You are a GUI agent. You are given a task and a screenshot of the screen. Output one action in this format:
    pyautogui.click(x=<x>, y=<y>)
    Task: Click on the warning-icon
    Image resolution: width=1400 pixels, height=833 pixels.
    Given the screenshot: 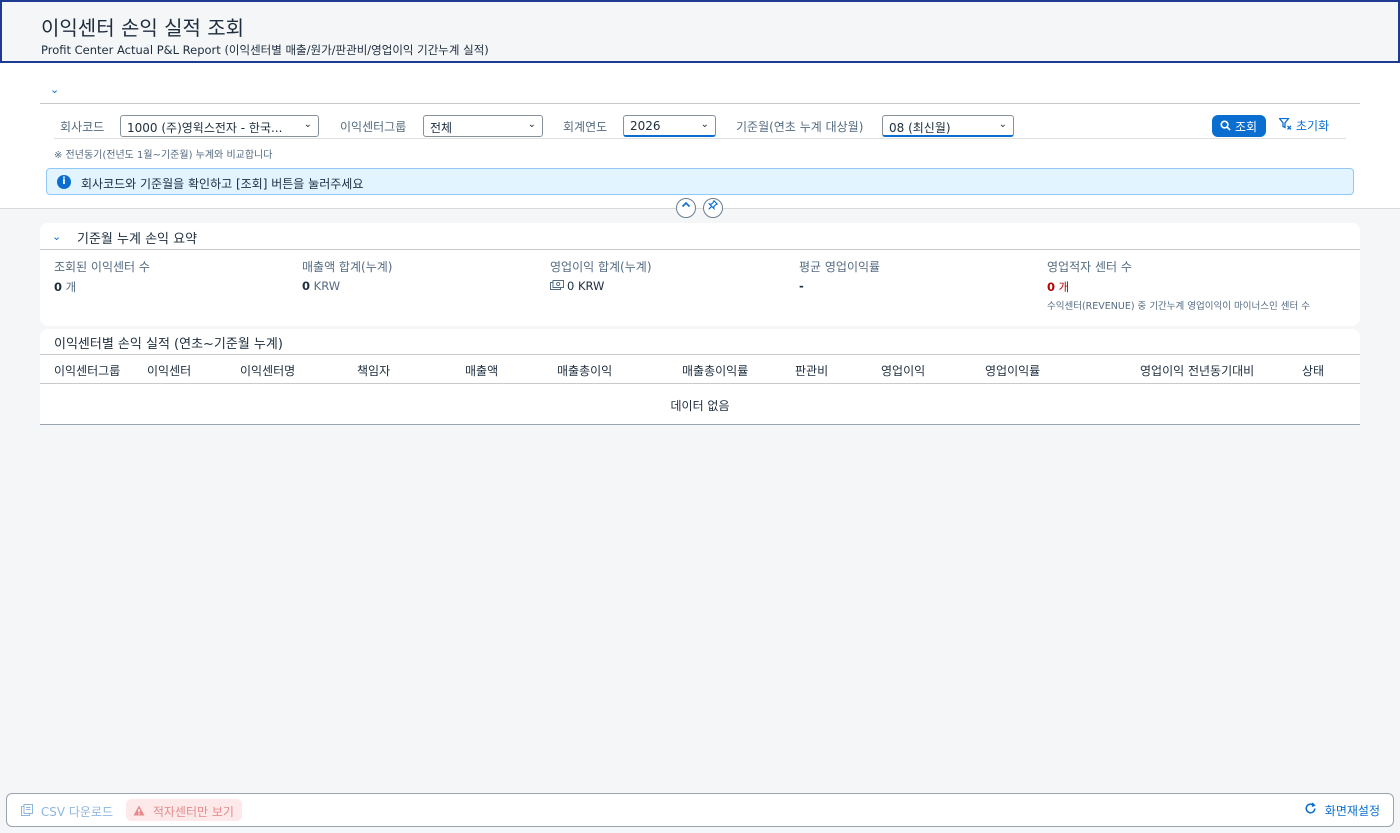 What is the action you would take?
    pyautogui.click(x=141, y=812)
    